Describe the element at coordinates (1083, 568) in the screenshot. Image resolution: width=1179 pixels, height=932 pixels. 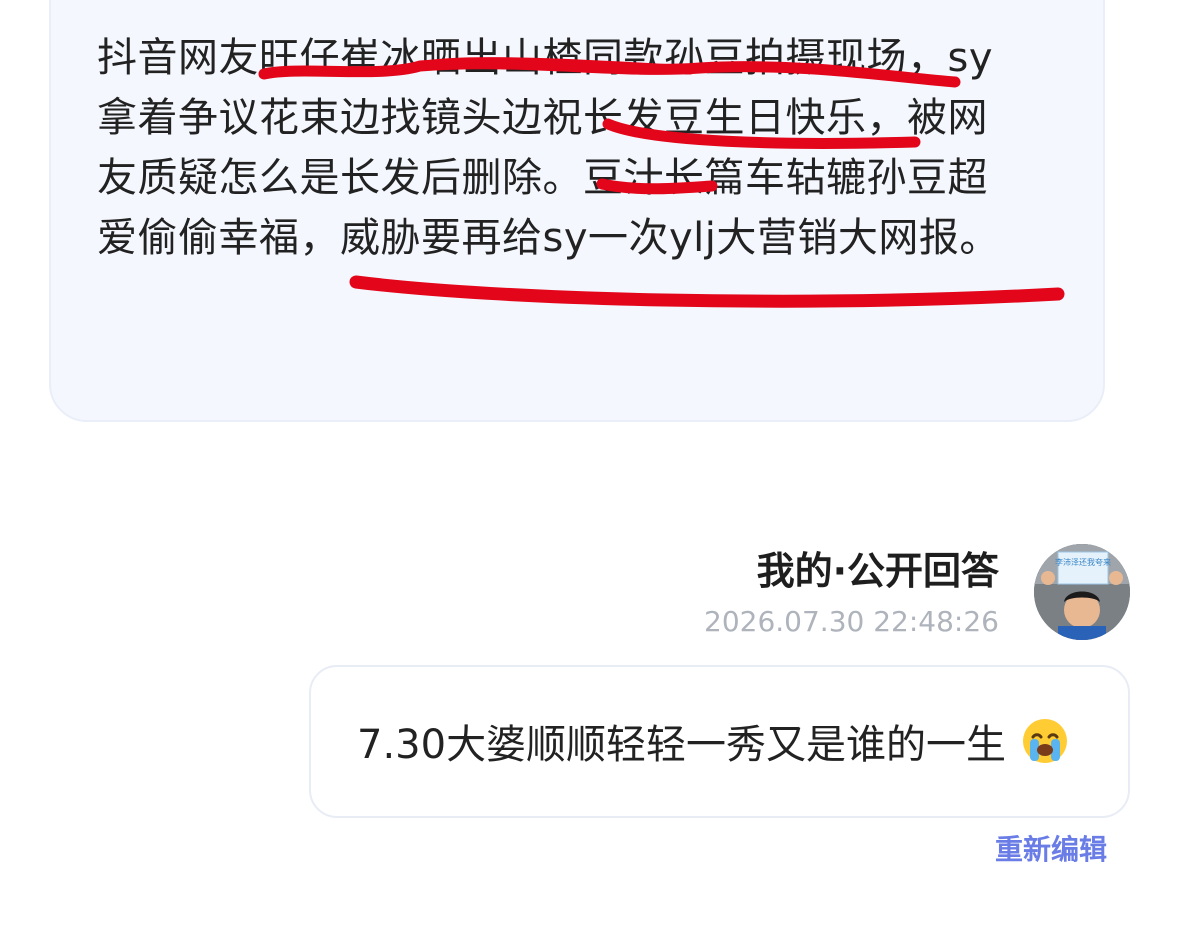
I see `avatar-sign` at that location.